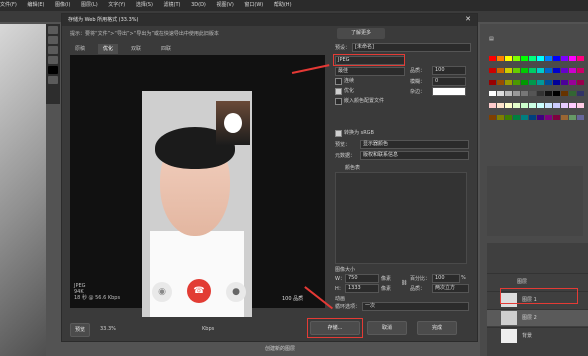 This screenshot has width=588, height=356. I want to click on optimized-checkbox, so click(338, 91).